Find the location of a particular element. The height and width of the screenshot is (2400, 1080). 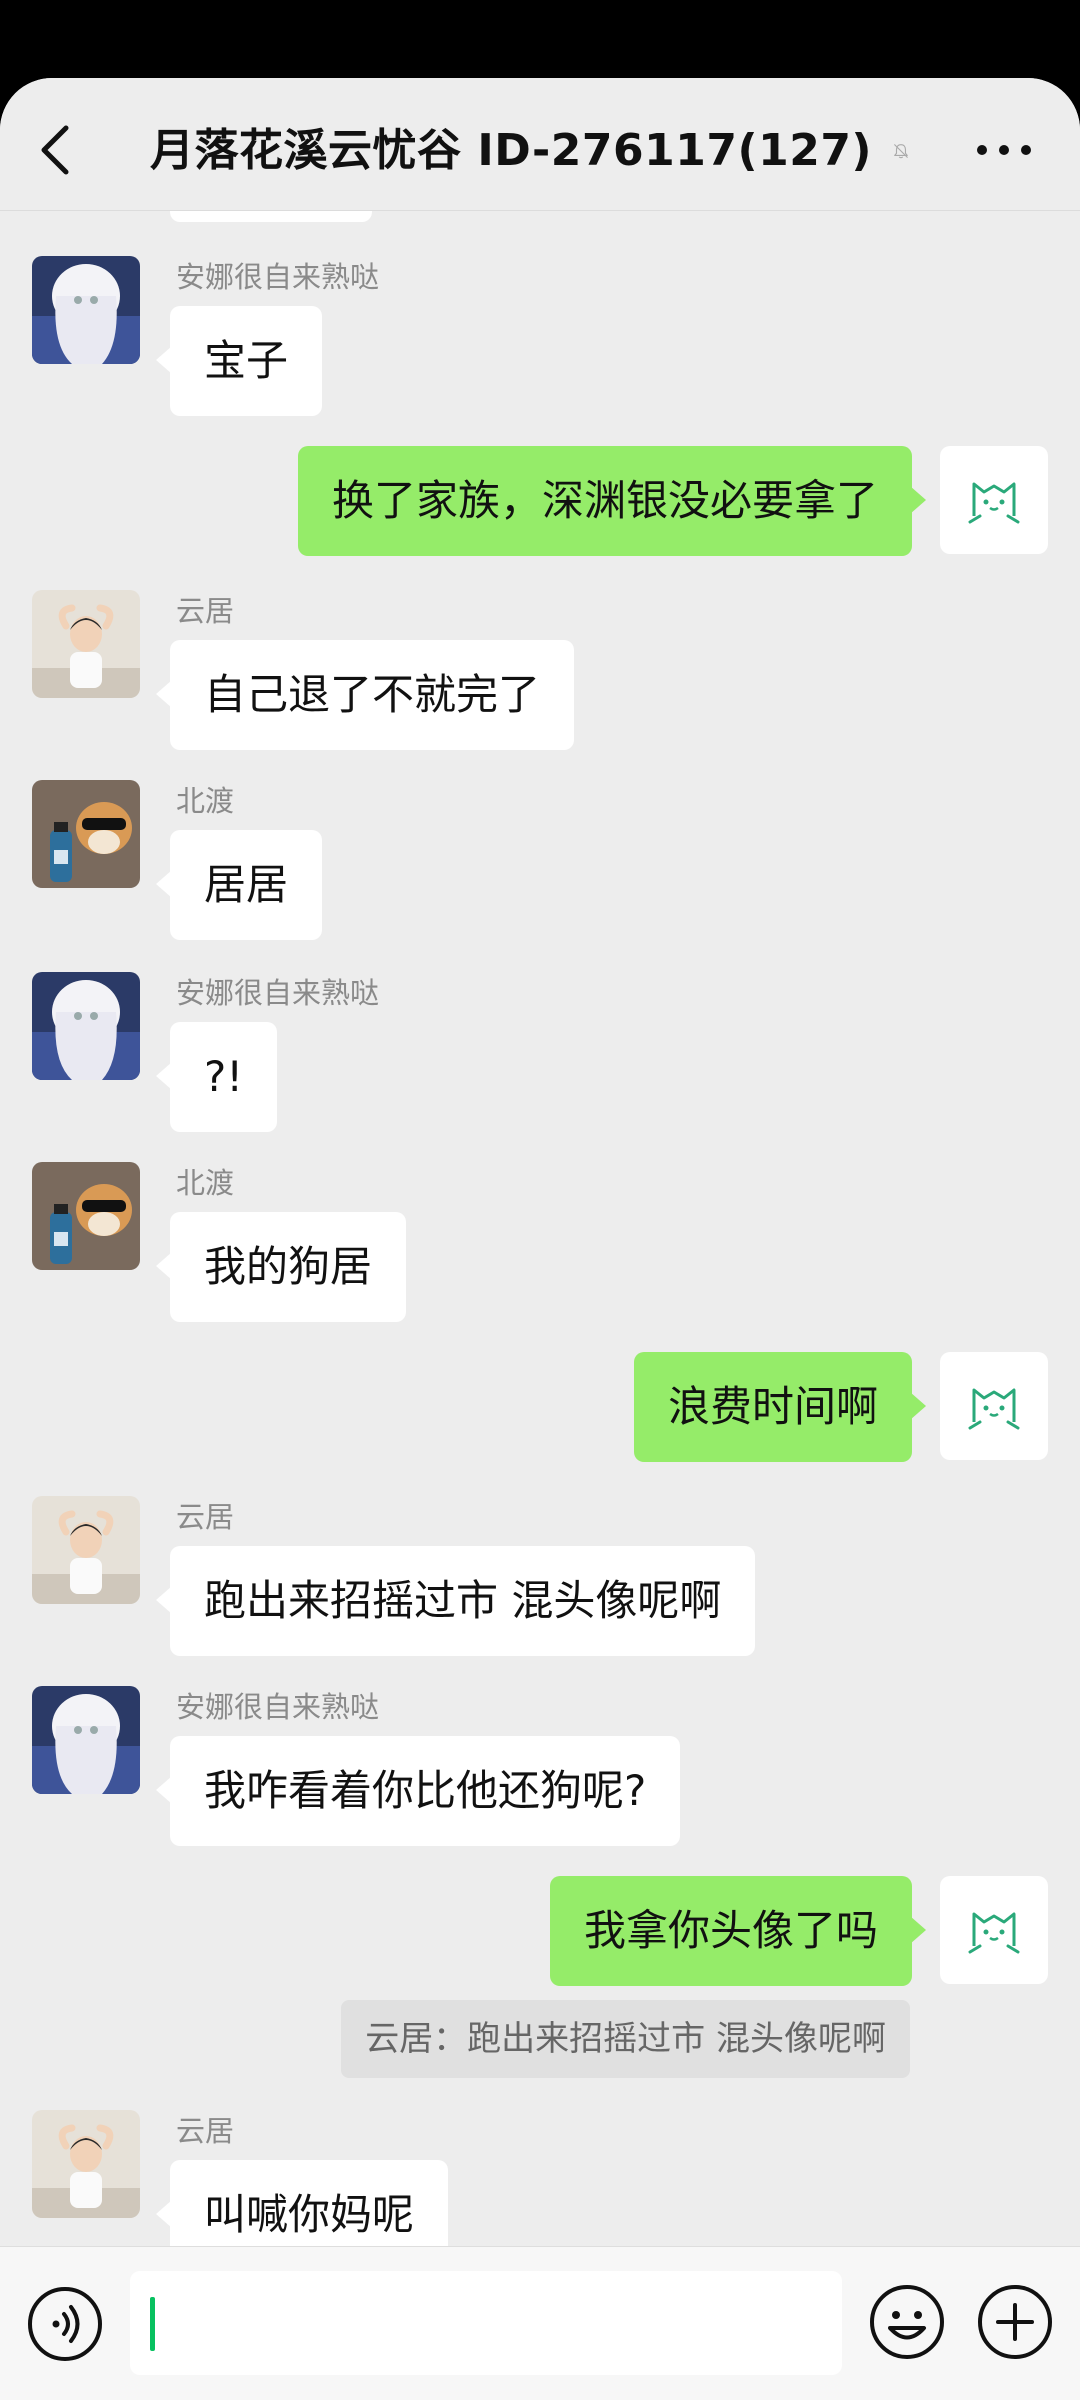

chat-title-row: 月落花溪云忧谷 ID-276117(127) is located at coordinates (530, 151).